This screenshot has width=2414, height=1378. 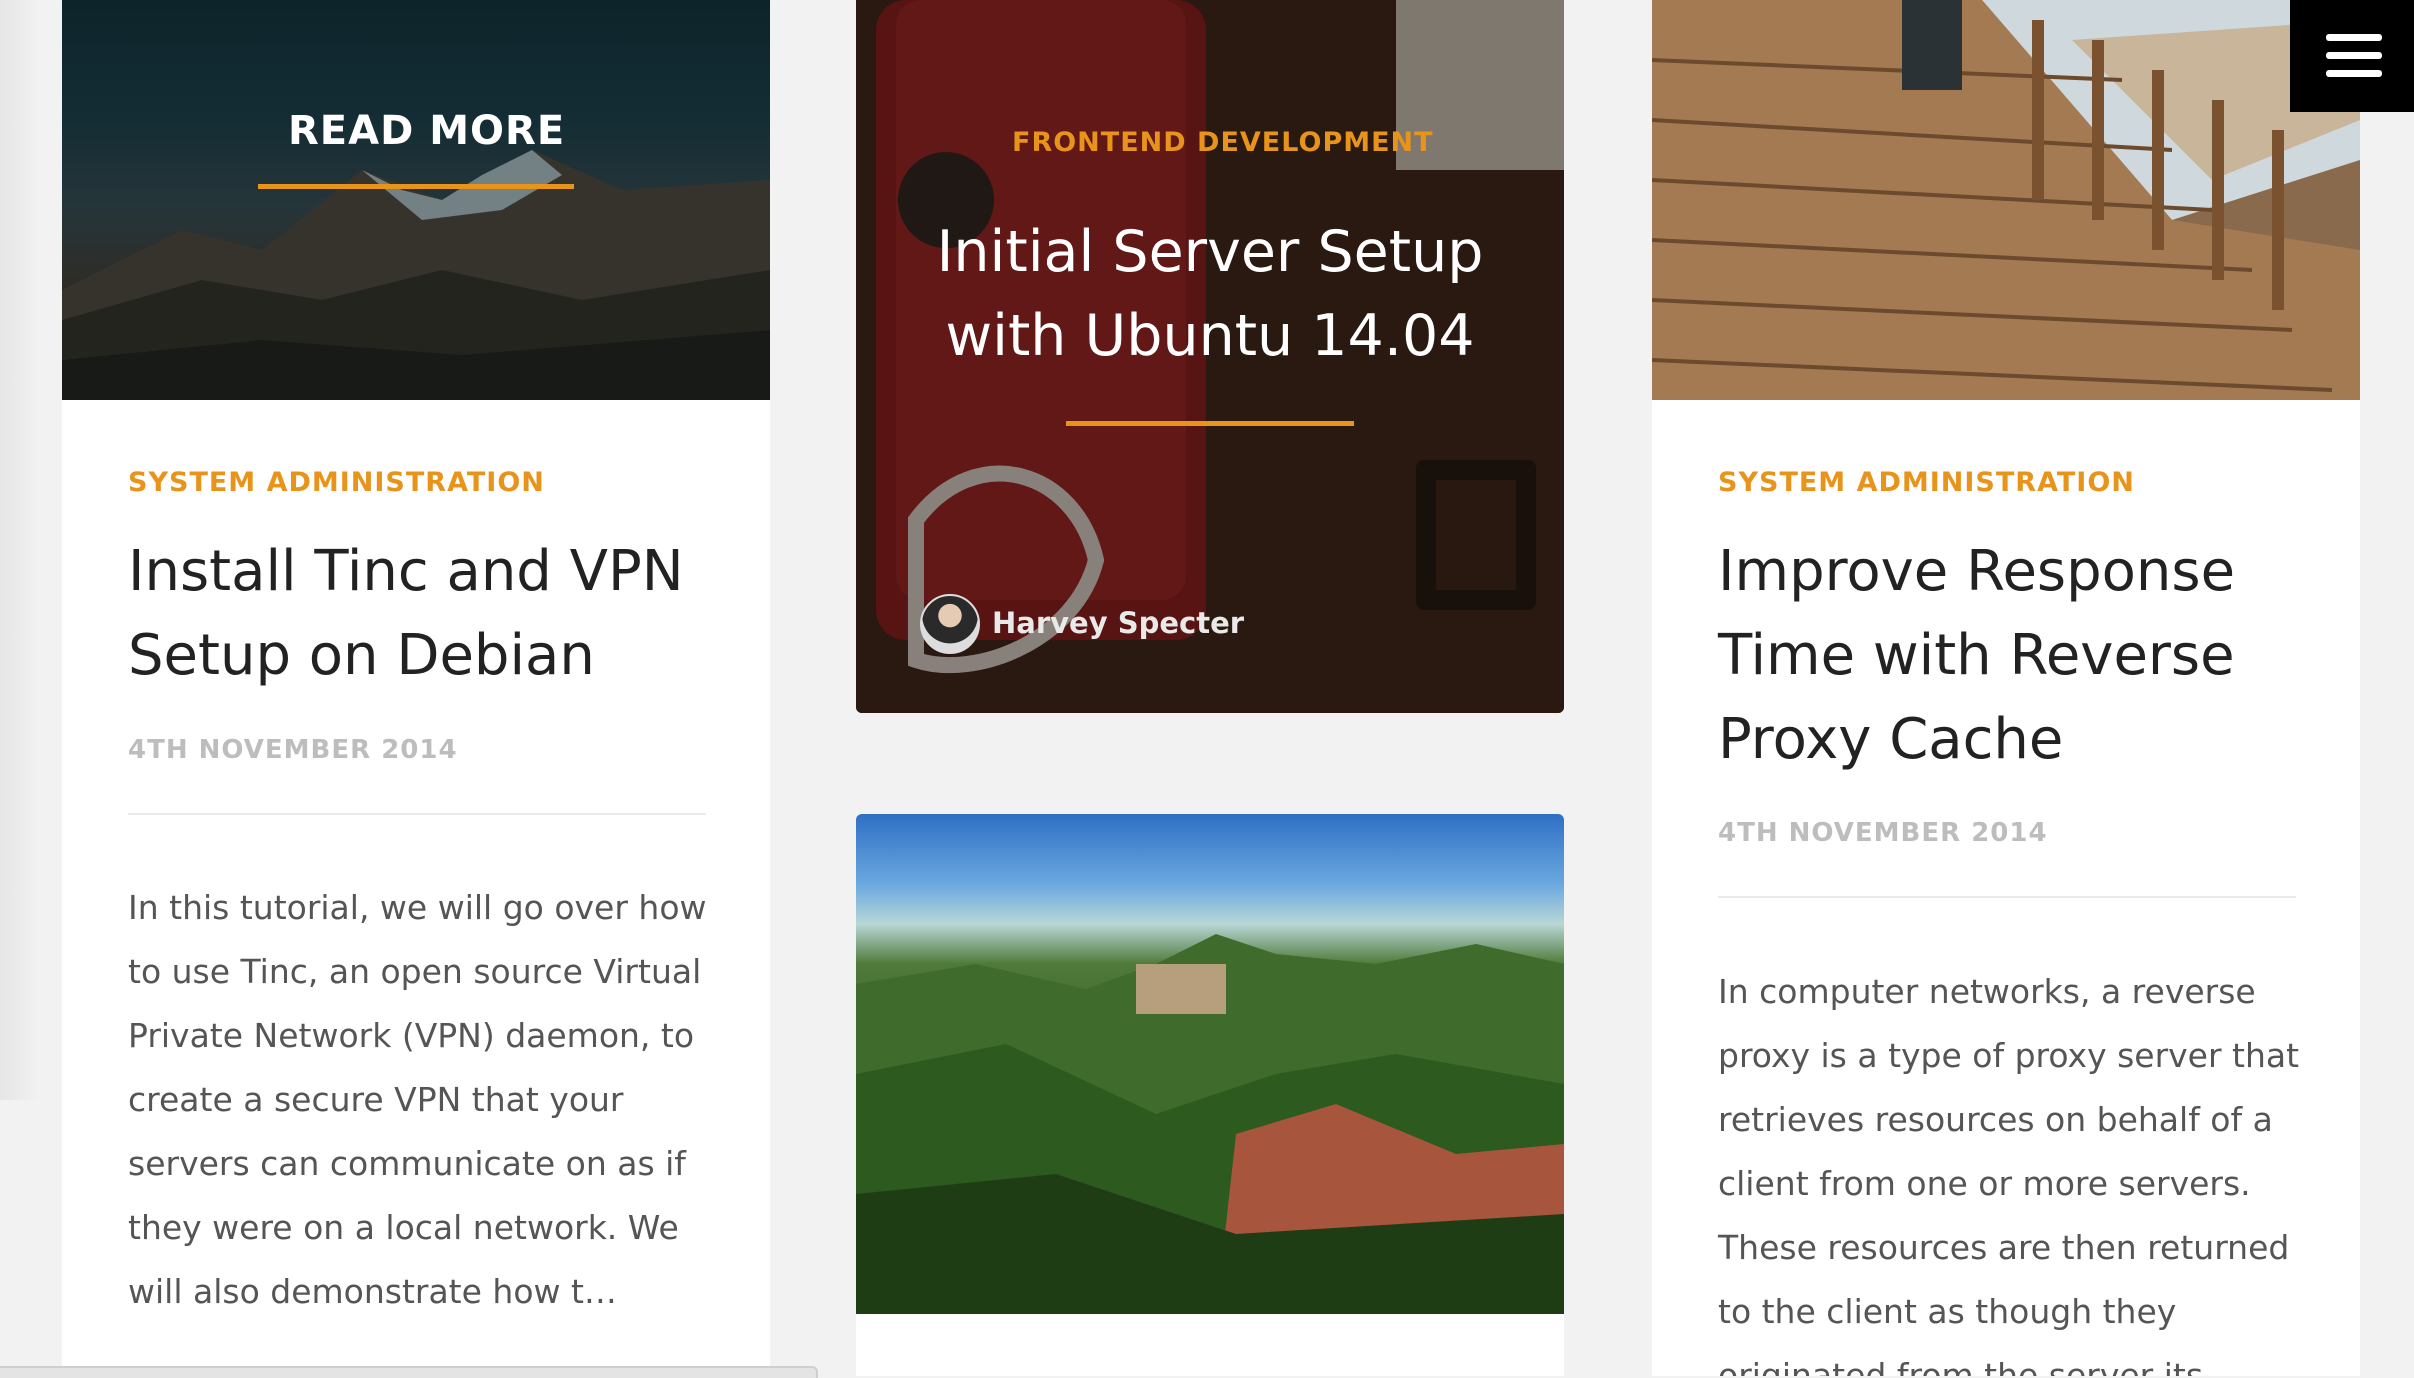 I want to click on thumbnail-hover-overlay, so click(x=416, y=200).